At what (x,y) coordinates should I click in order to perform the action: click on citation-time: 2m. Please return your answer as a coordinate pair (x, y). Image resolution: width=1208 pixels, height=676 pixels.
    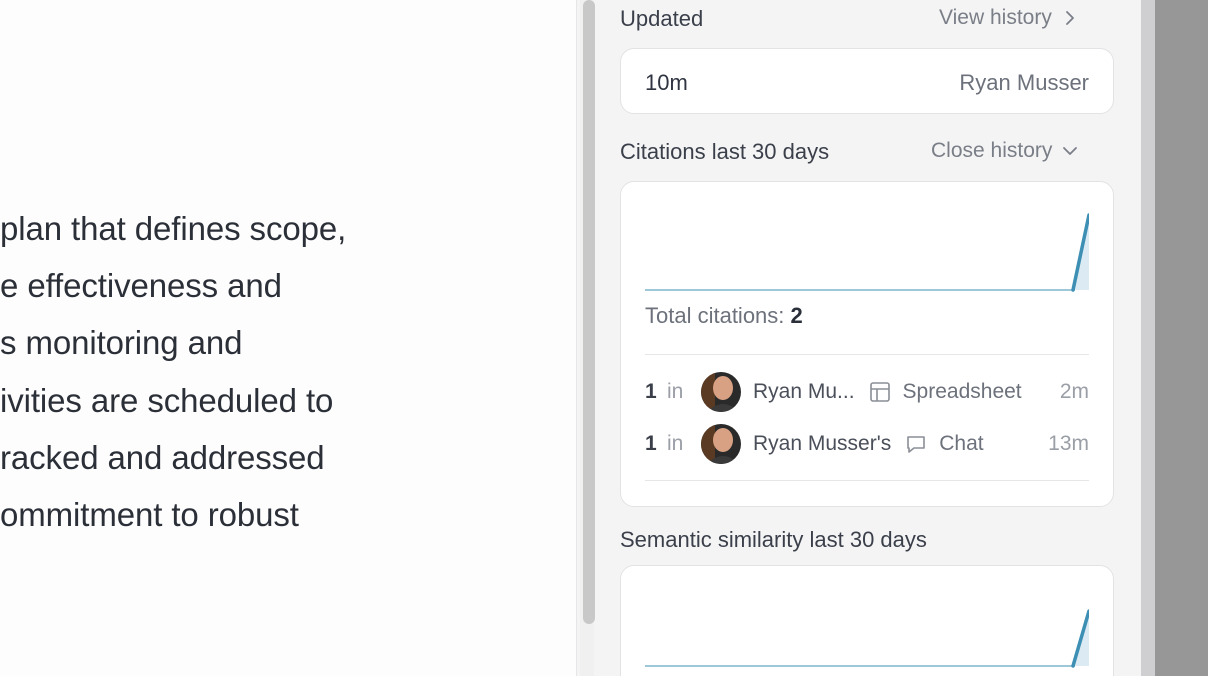
    Looking at the image, I should click on (1074, 391).